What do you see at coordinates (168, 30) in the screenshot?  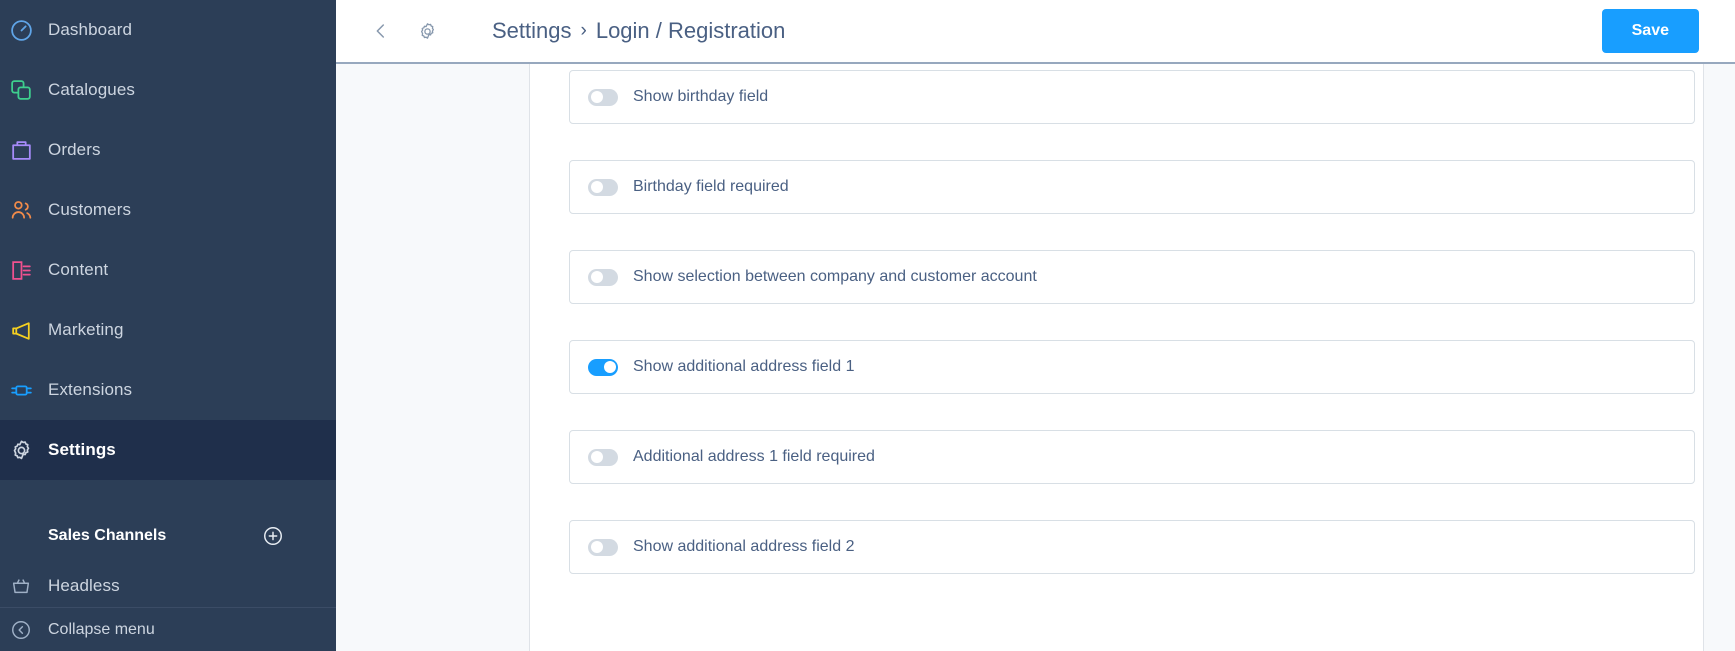 I see `sidebar-item-dashboard: Dashboard` at bounding box center [168, 30].